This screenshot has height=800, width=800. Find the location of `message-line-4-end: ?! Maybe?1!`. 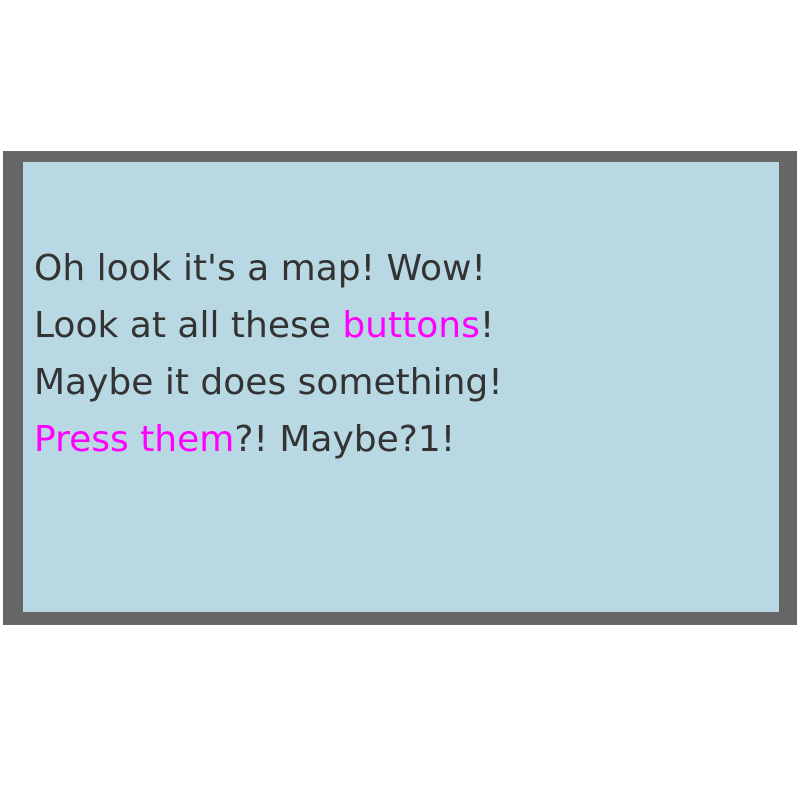

message-line-4-end: ?! Maybe?1! is located at coordinates (345, 439).